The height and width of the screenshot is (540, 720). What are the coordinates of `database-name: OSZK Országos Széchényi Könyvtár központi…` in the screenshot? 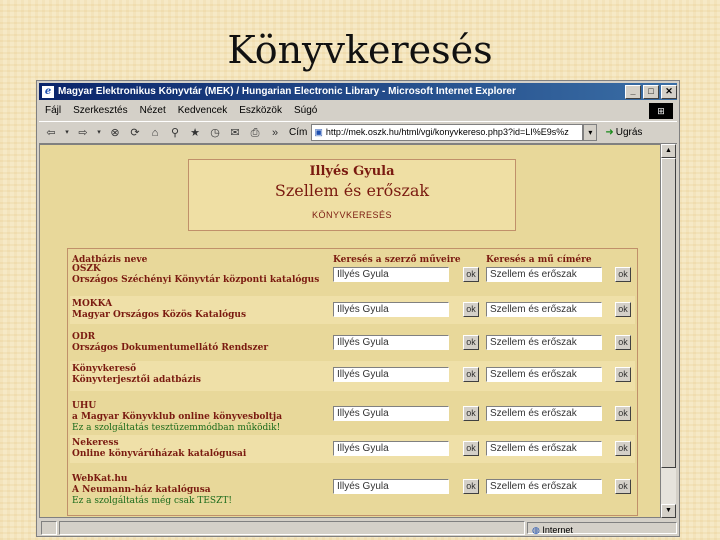 It's located at (195, 275).